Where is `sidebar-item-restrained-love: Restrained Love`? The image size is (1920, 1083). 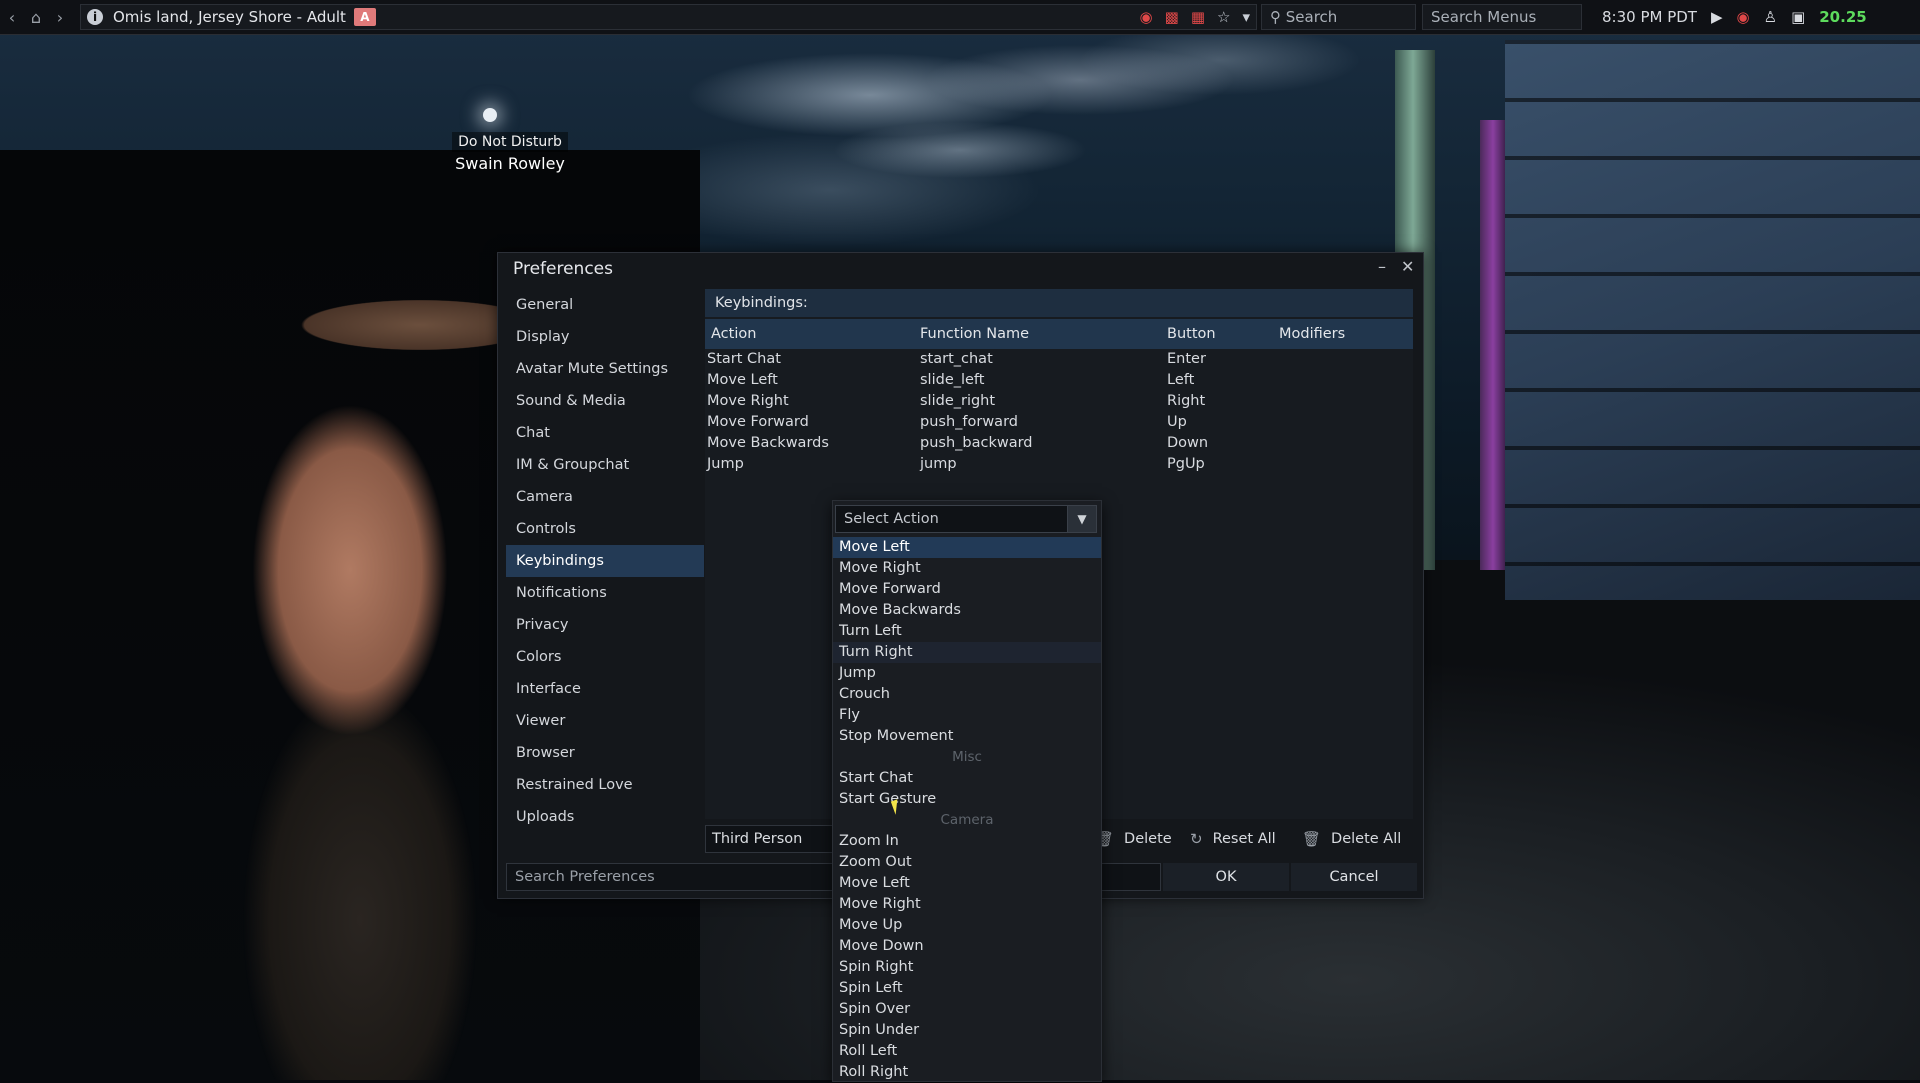 sidebar-item-restrained-love: Restrained Love is located at coordinates (605, 785).